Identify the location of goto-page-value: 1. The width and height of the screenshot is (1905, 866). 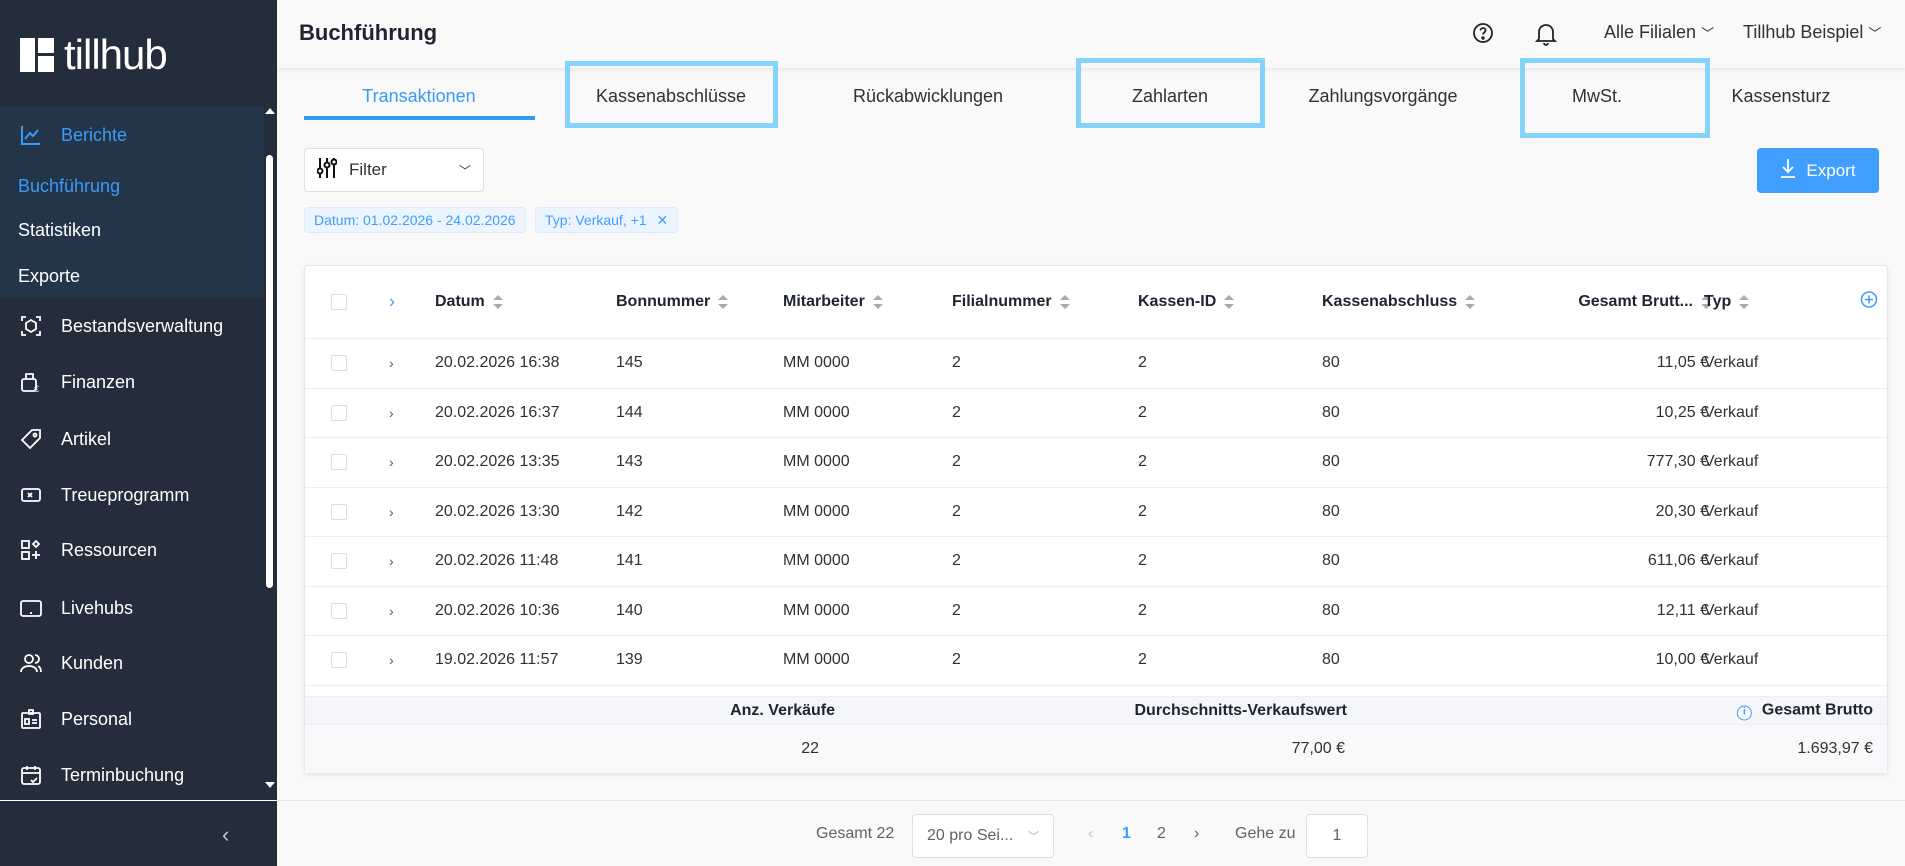
(1337, 835).